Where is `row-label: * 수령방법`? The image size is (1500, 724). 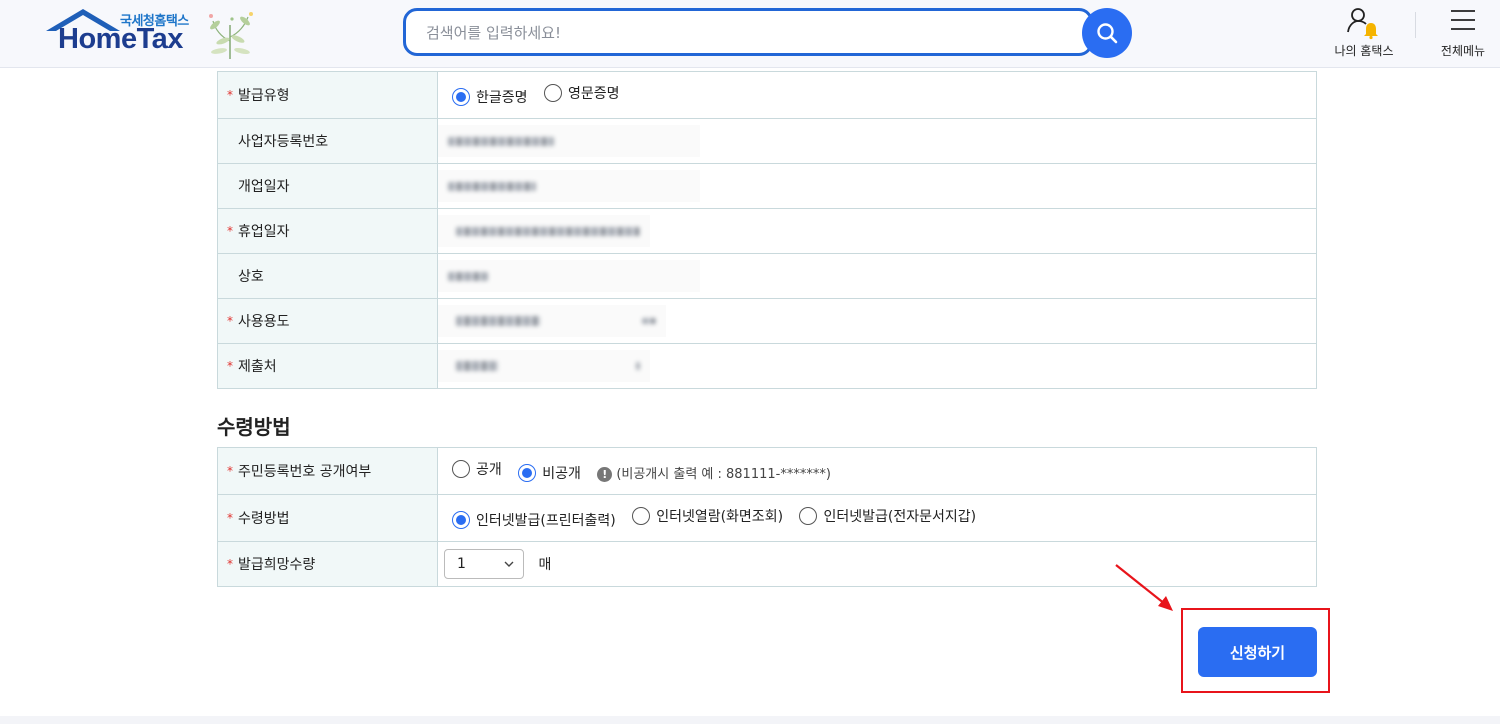 row-label: * 수령방법 is located at coordinates (327, 518).